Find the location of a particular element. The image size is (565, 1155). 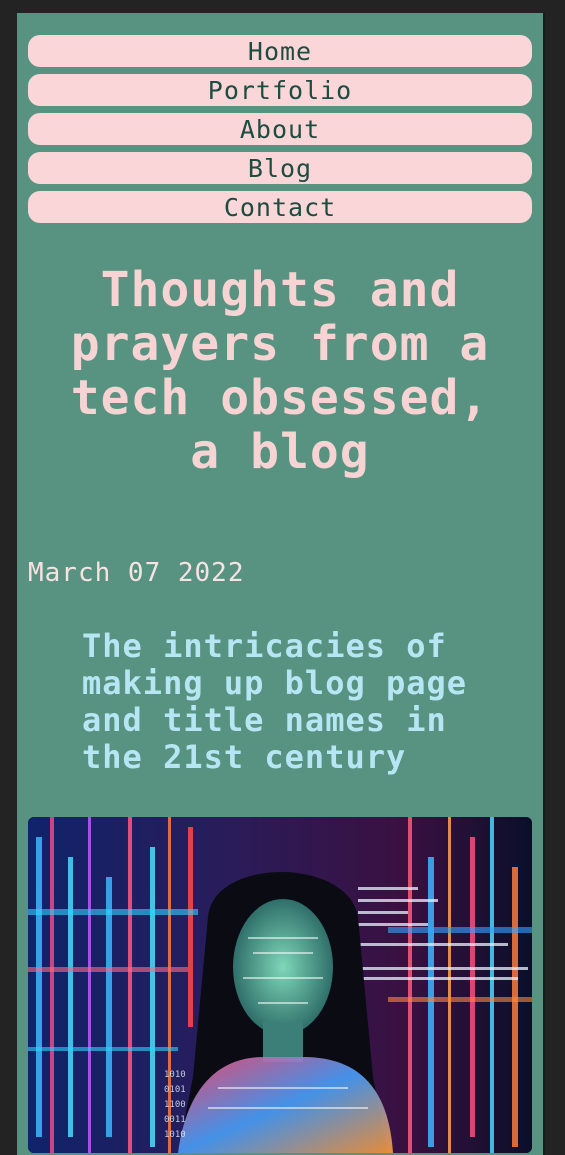

nav-blog-button: Blog is located at coordinates (280, 168).